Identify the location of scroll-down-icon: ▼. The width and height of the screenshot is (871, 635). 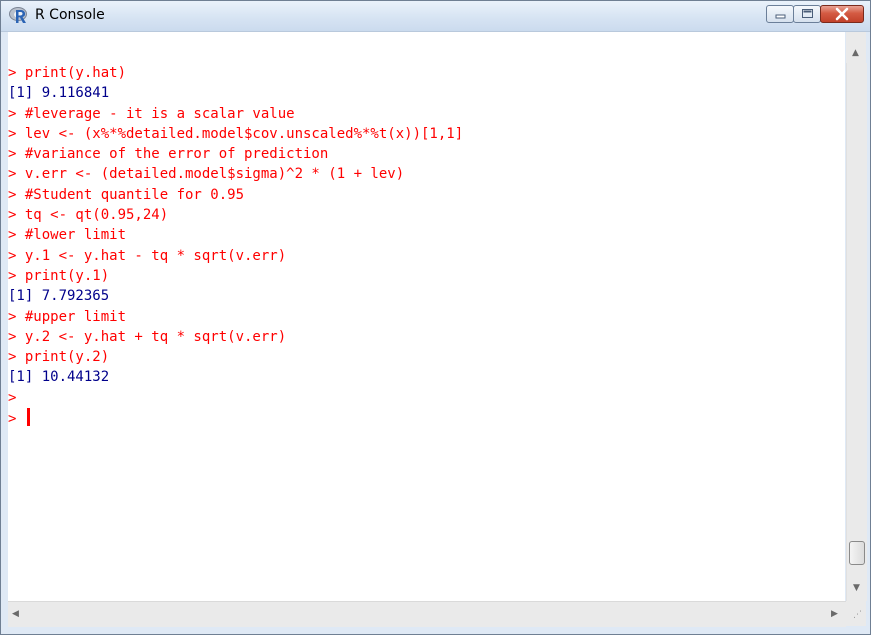
(856, 588).